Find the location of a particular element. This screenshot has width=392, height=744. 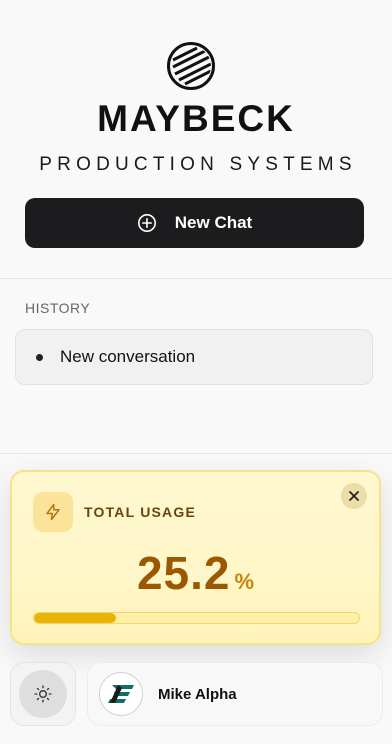

divider is located at coordinates (196, 453).